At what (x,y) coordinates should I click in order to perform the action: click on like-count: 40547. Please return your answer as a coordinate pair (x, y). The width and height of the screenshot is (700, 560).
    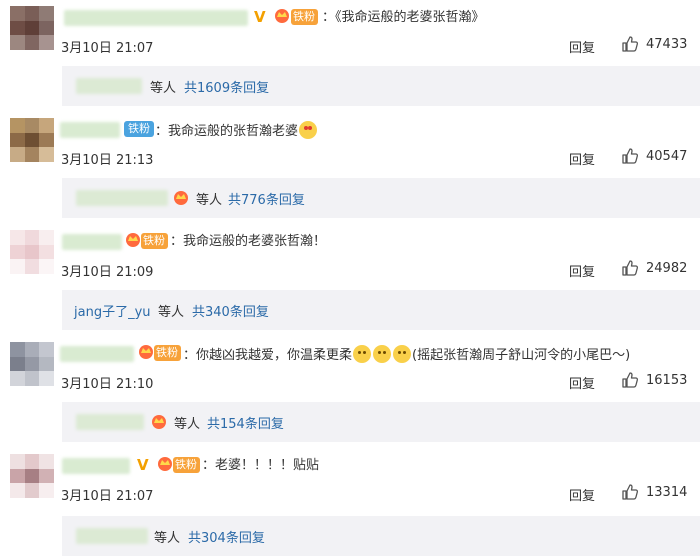
    Looking at the image, I should click on (667, 156).